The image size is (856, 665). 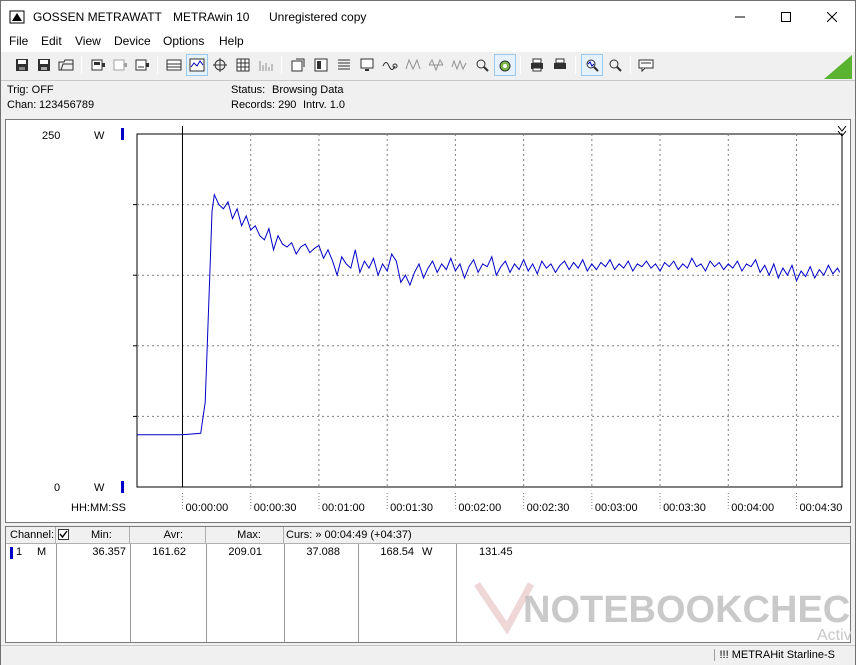 I want to click on save-as-icon, so click(x=44, y=65).